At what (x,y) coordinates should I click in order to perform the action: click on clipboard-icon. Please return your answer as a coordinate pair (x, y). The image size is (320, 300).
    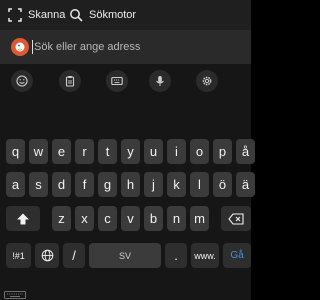
    Looking at the image, I should click on (70, 81).